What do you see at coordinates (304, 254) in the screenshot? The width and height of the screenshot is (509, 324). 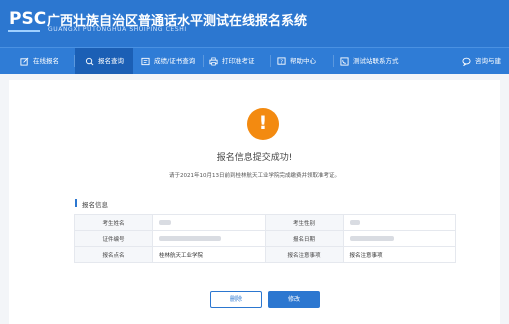 I see `label-registration-notes: 报名注意事项` at bounding box center [304, 254].